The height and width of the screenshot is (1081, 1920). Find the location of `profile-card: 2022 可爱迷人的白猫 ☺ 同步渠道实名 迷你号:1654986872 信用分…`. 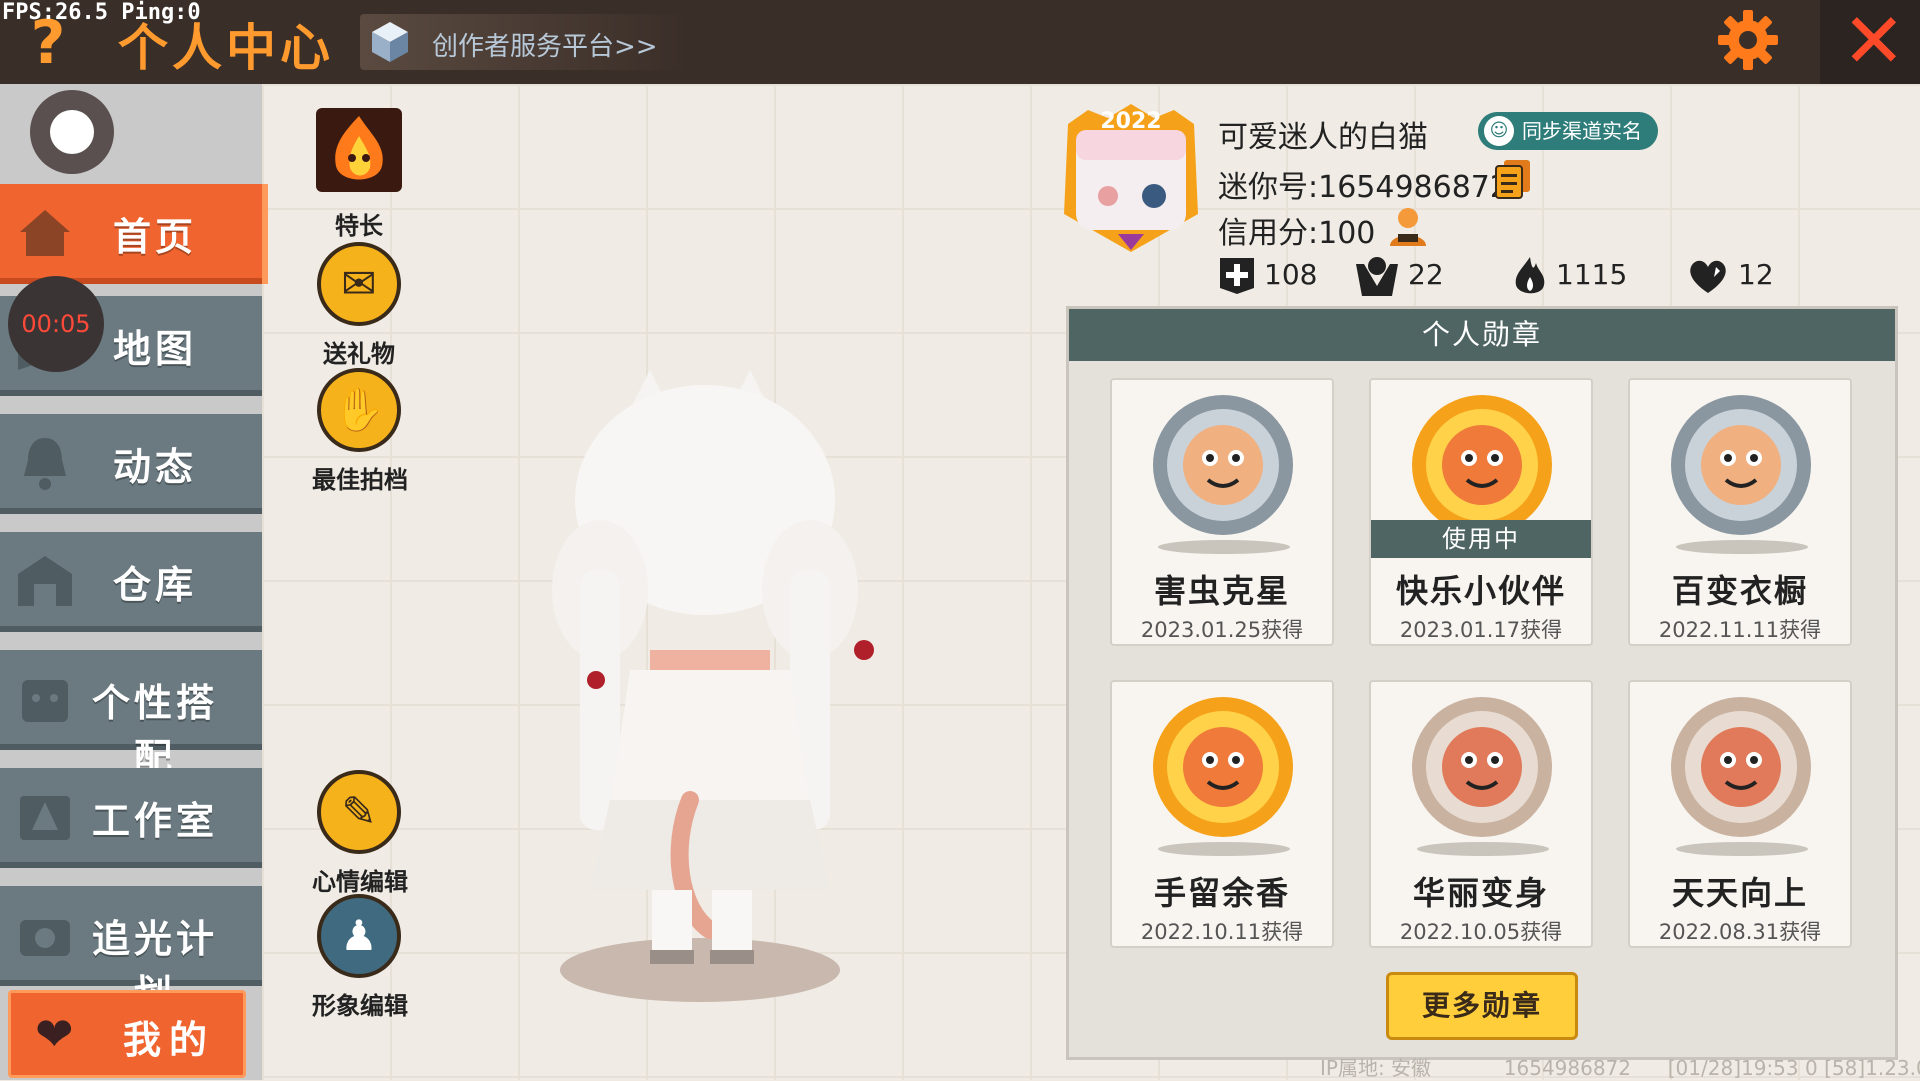

profile-card: 2022 可爱迷人的白猫 ☺ 同步渠道实名 迷你号:1654986872 信用分… is located at coordinates (1478, 204).